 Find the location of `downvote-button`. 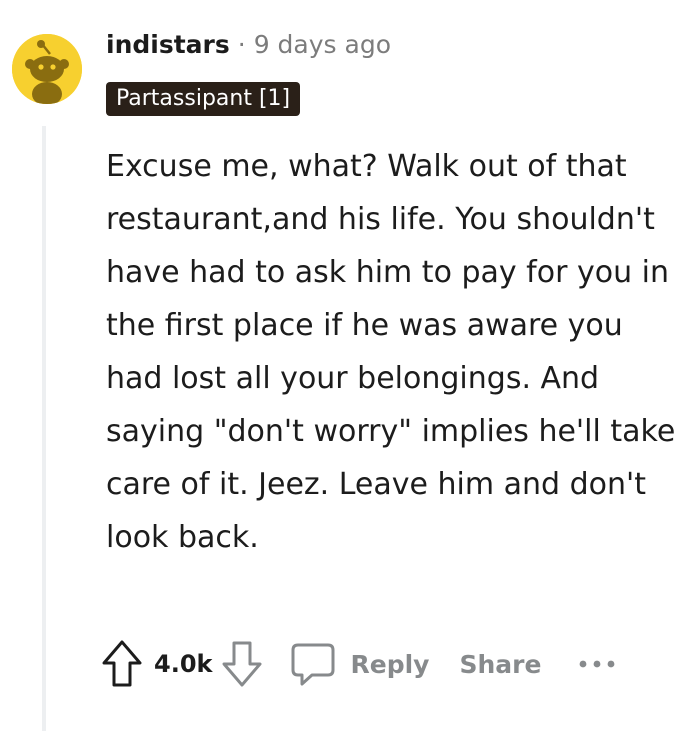

downvote-button is located at coordinates (242, 664).